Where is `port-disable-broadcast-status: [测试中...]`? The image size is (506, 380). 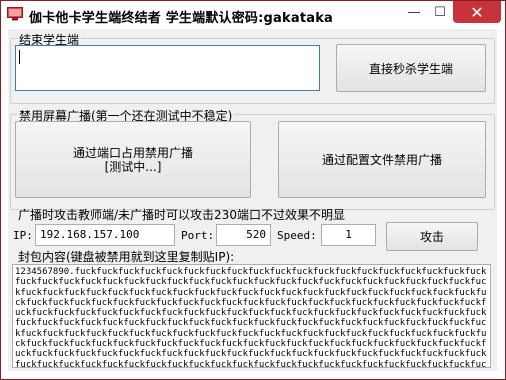
port-disable-broadcast-status: [测试中...] is located at coordinates (133, 166).